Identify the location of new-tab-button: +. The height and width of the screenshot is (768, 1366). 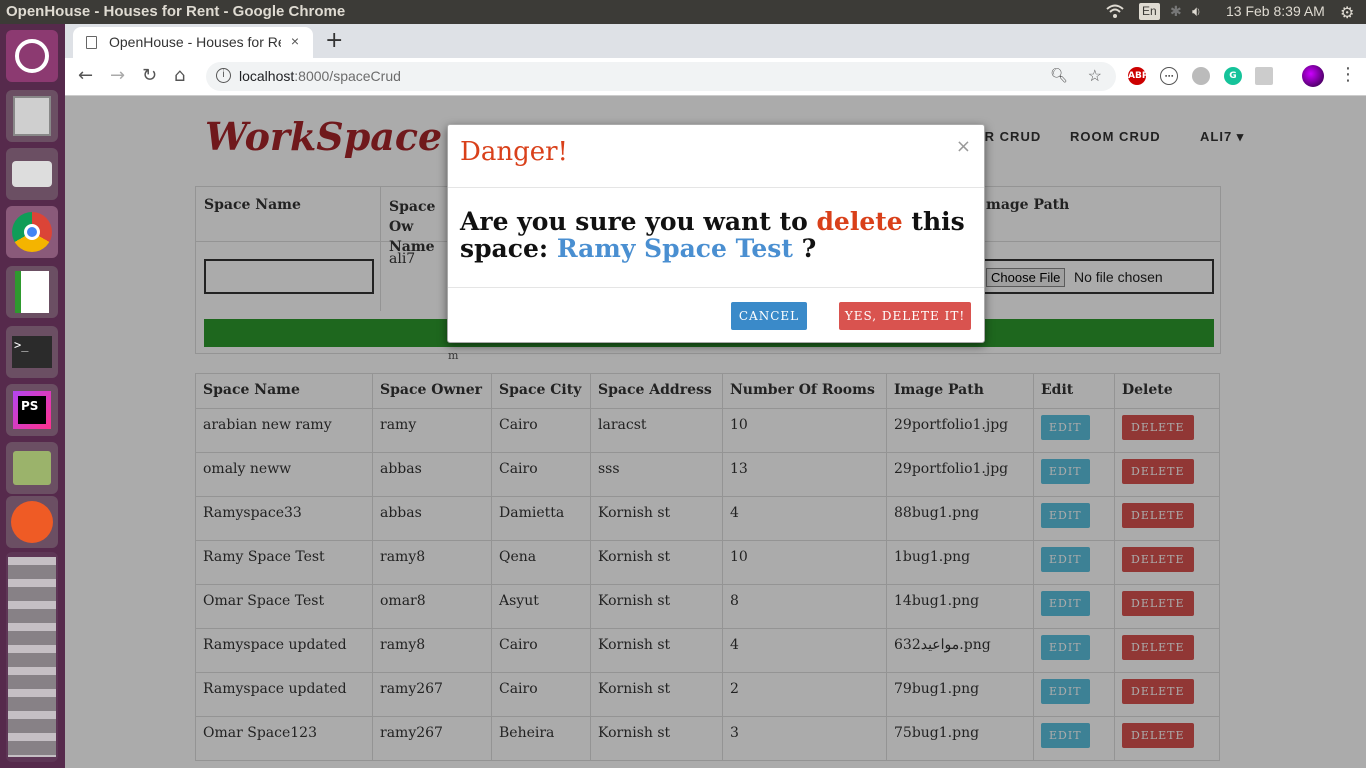
(334, 40).